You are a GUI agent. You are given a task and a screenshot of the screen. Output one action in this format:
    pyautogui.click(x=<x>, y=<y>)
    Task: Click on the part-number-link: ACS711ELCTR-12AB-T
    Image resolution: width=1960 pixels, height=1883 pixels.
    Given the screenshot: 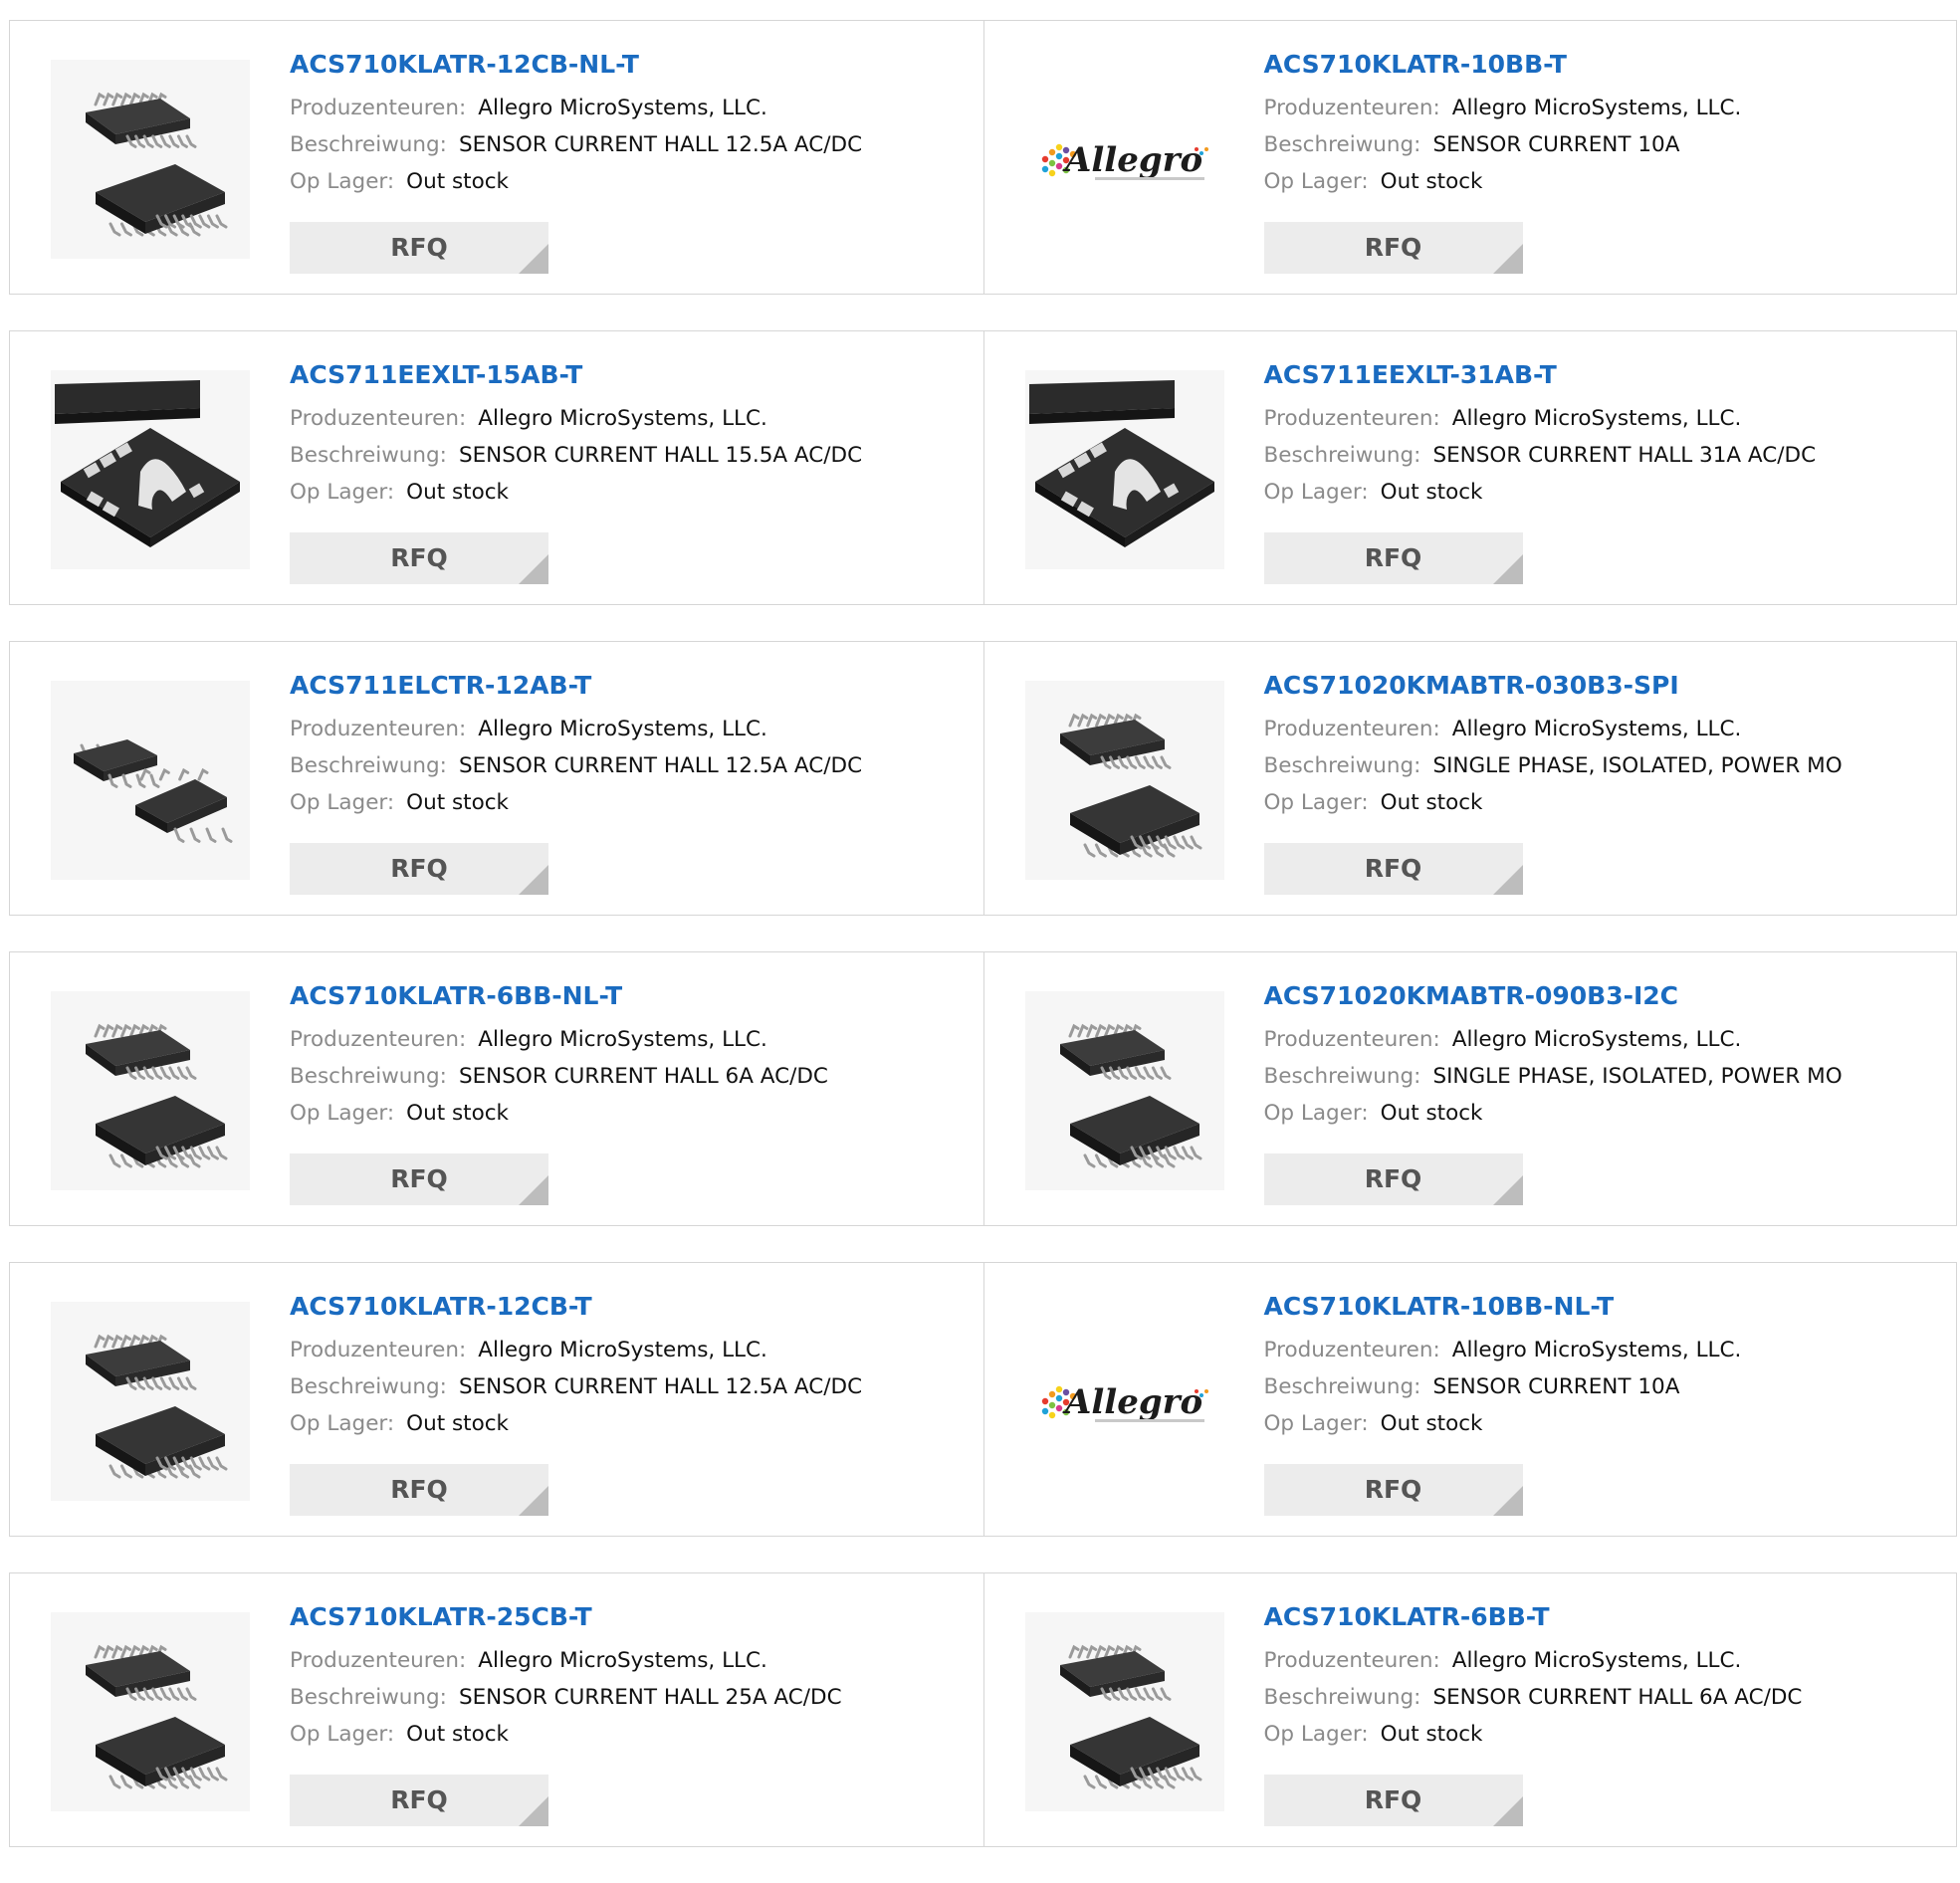 What is the action you would take?
    pyautogui.click(x=632, y=686)
    